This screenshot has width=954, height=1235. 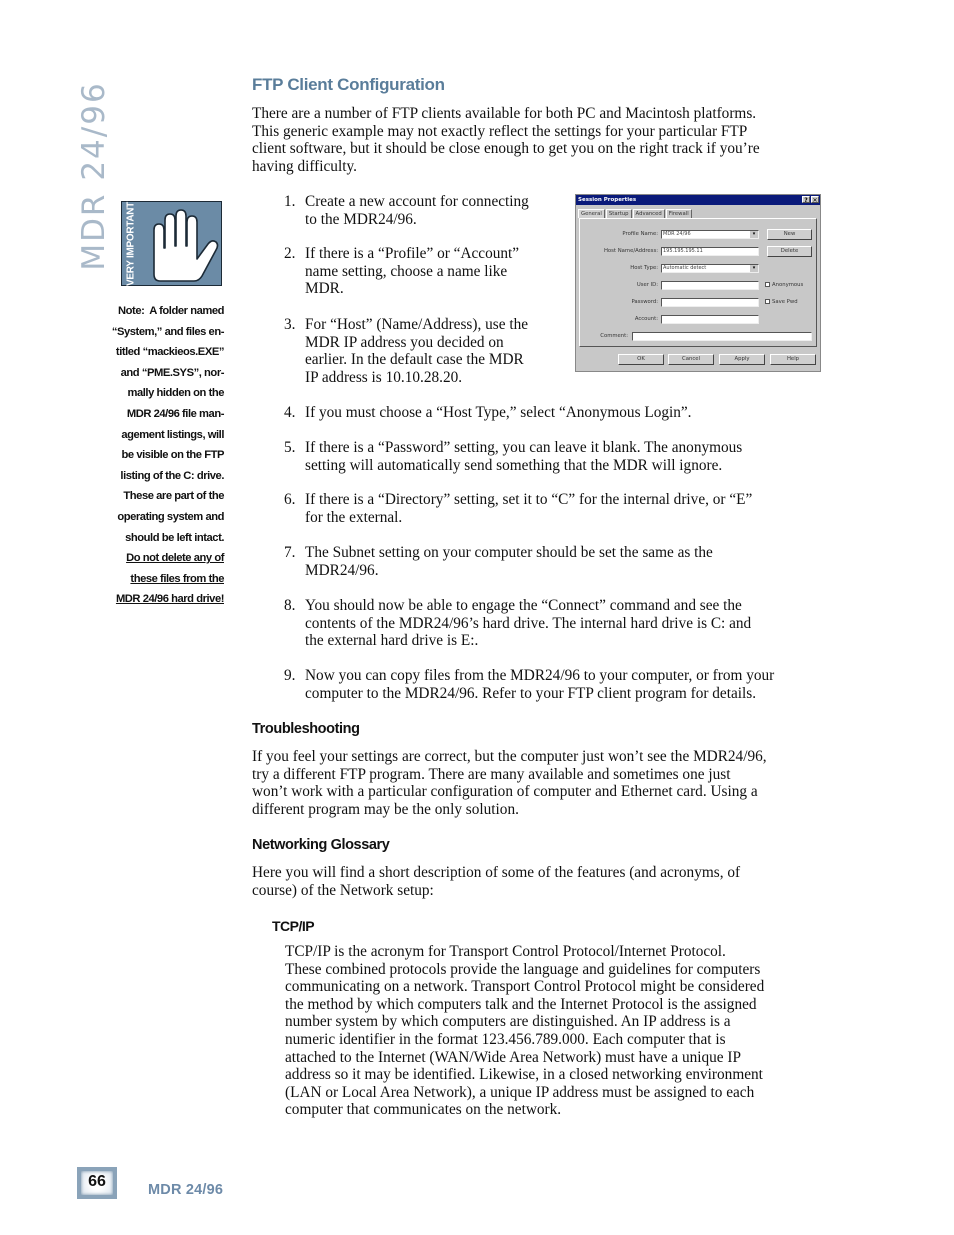 What do you see at coordinates (815, 200) in the screenshot?
I see `close-icon: ✕` at bounding box center [815, 200].